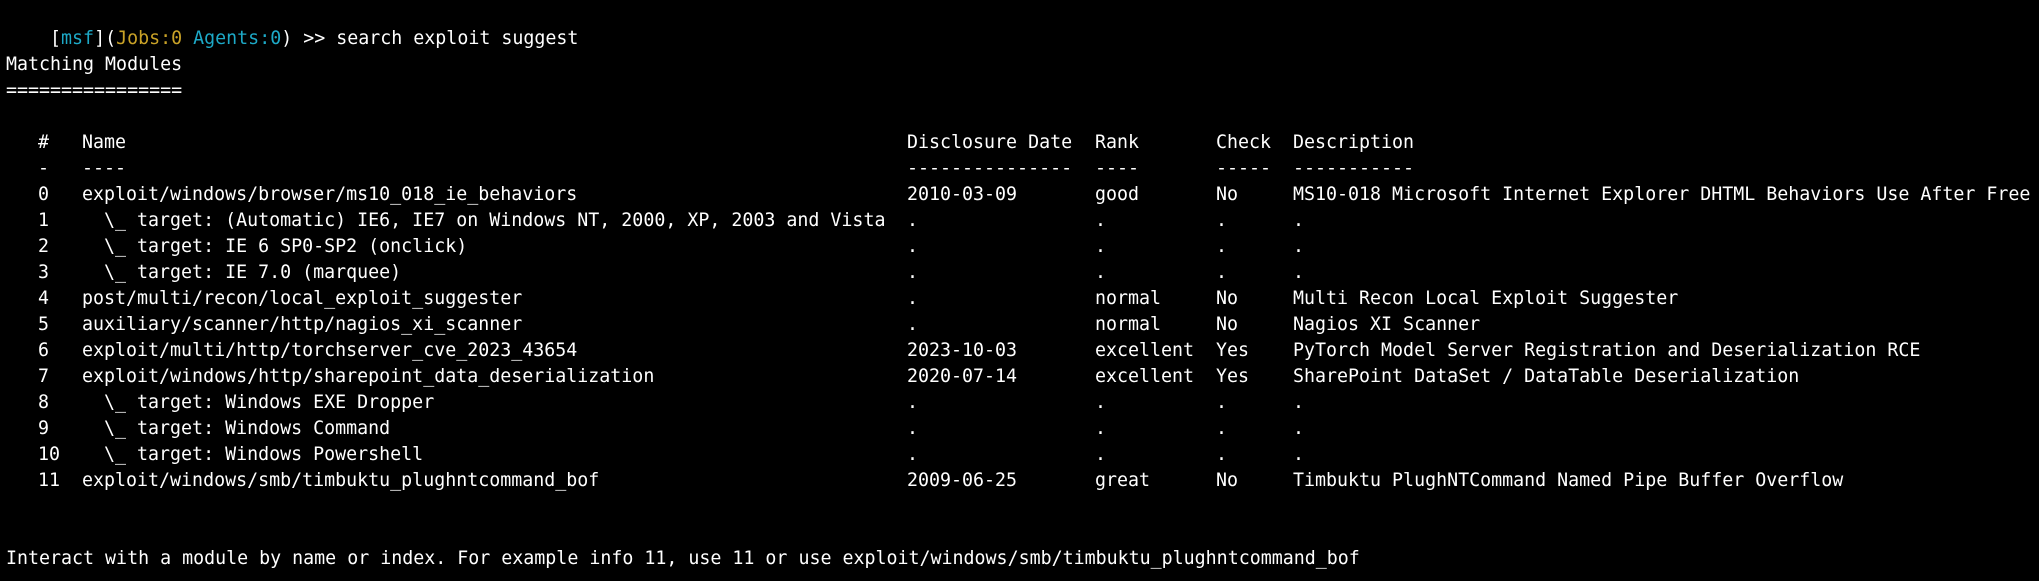  What do you see at coordinates (457, 38) in the screenshot?
I see `command-text: search exploit suggest` at bounding box center [457, 38].